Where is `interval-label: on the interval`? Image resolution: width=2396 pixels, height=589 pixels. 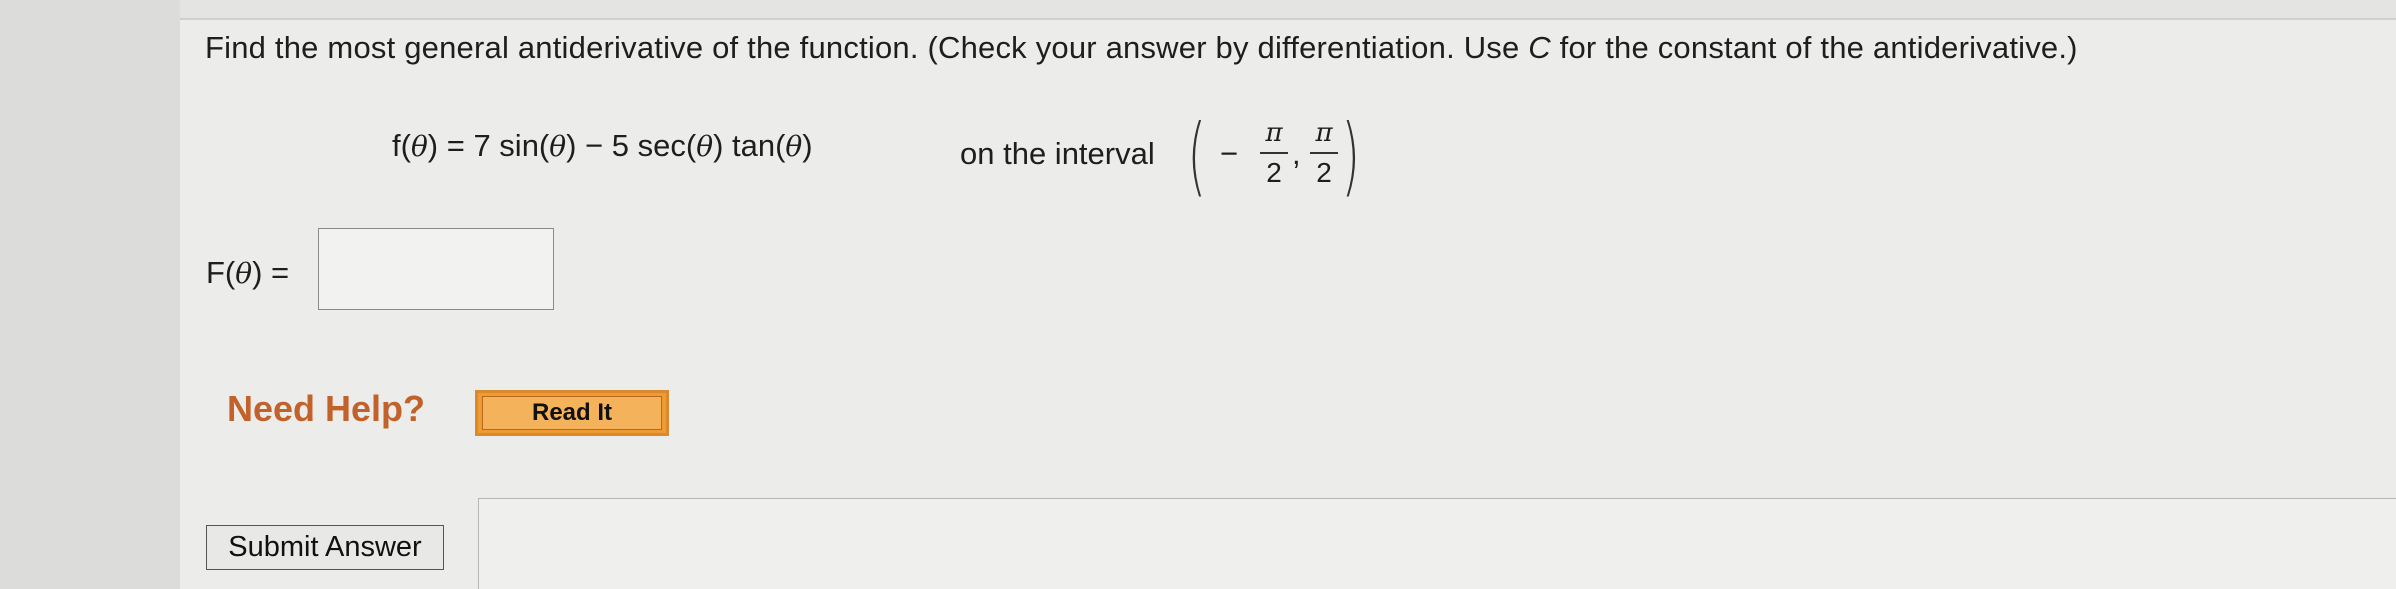
interval-label: on the interval is located at coordinates (1057, 153).